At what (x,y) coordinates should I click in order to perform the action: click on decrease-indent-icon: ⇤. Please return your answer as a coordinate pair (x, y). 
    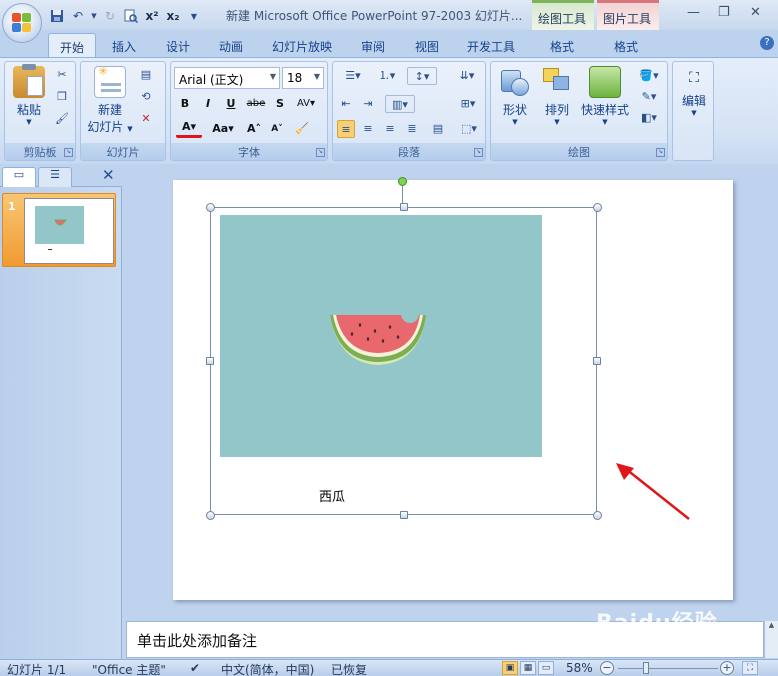
    Looking at the image, I should click on (346, 104).